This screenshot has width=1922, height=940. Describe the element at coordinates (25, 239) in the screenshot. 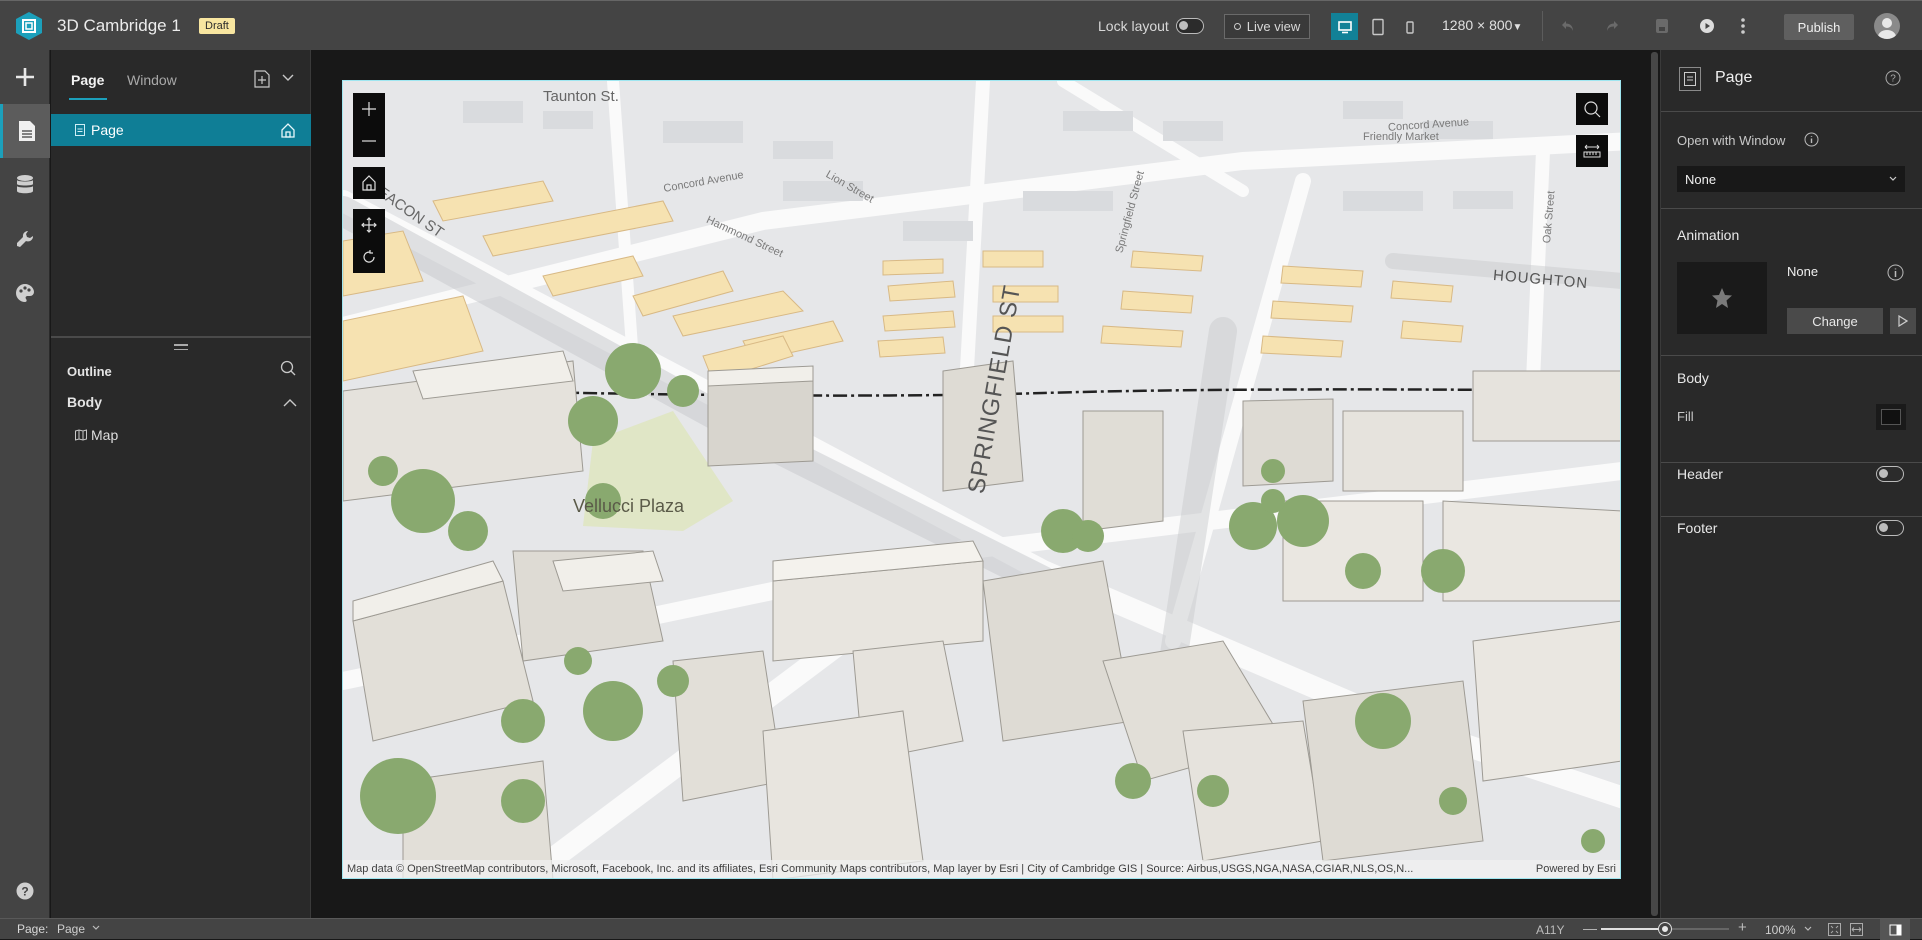

I see `rail-widgets-button` at that location.